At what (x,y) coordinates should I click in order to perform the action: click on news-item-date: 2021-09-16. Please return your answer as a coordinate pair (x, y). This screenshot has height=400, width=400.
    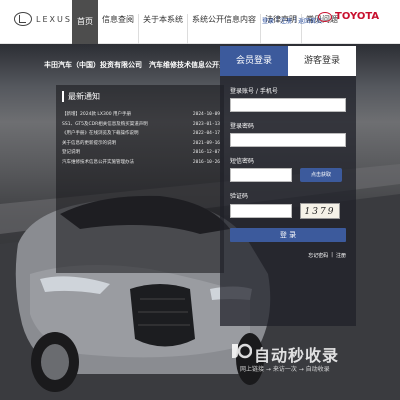
    Looking at the image, I should click on (206, 143).